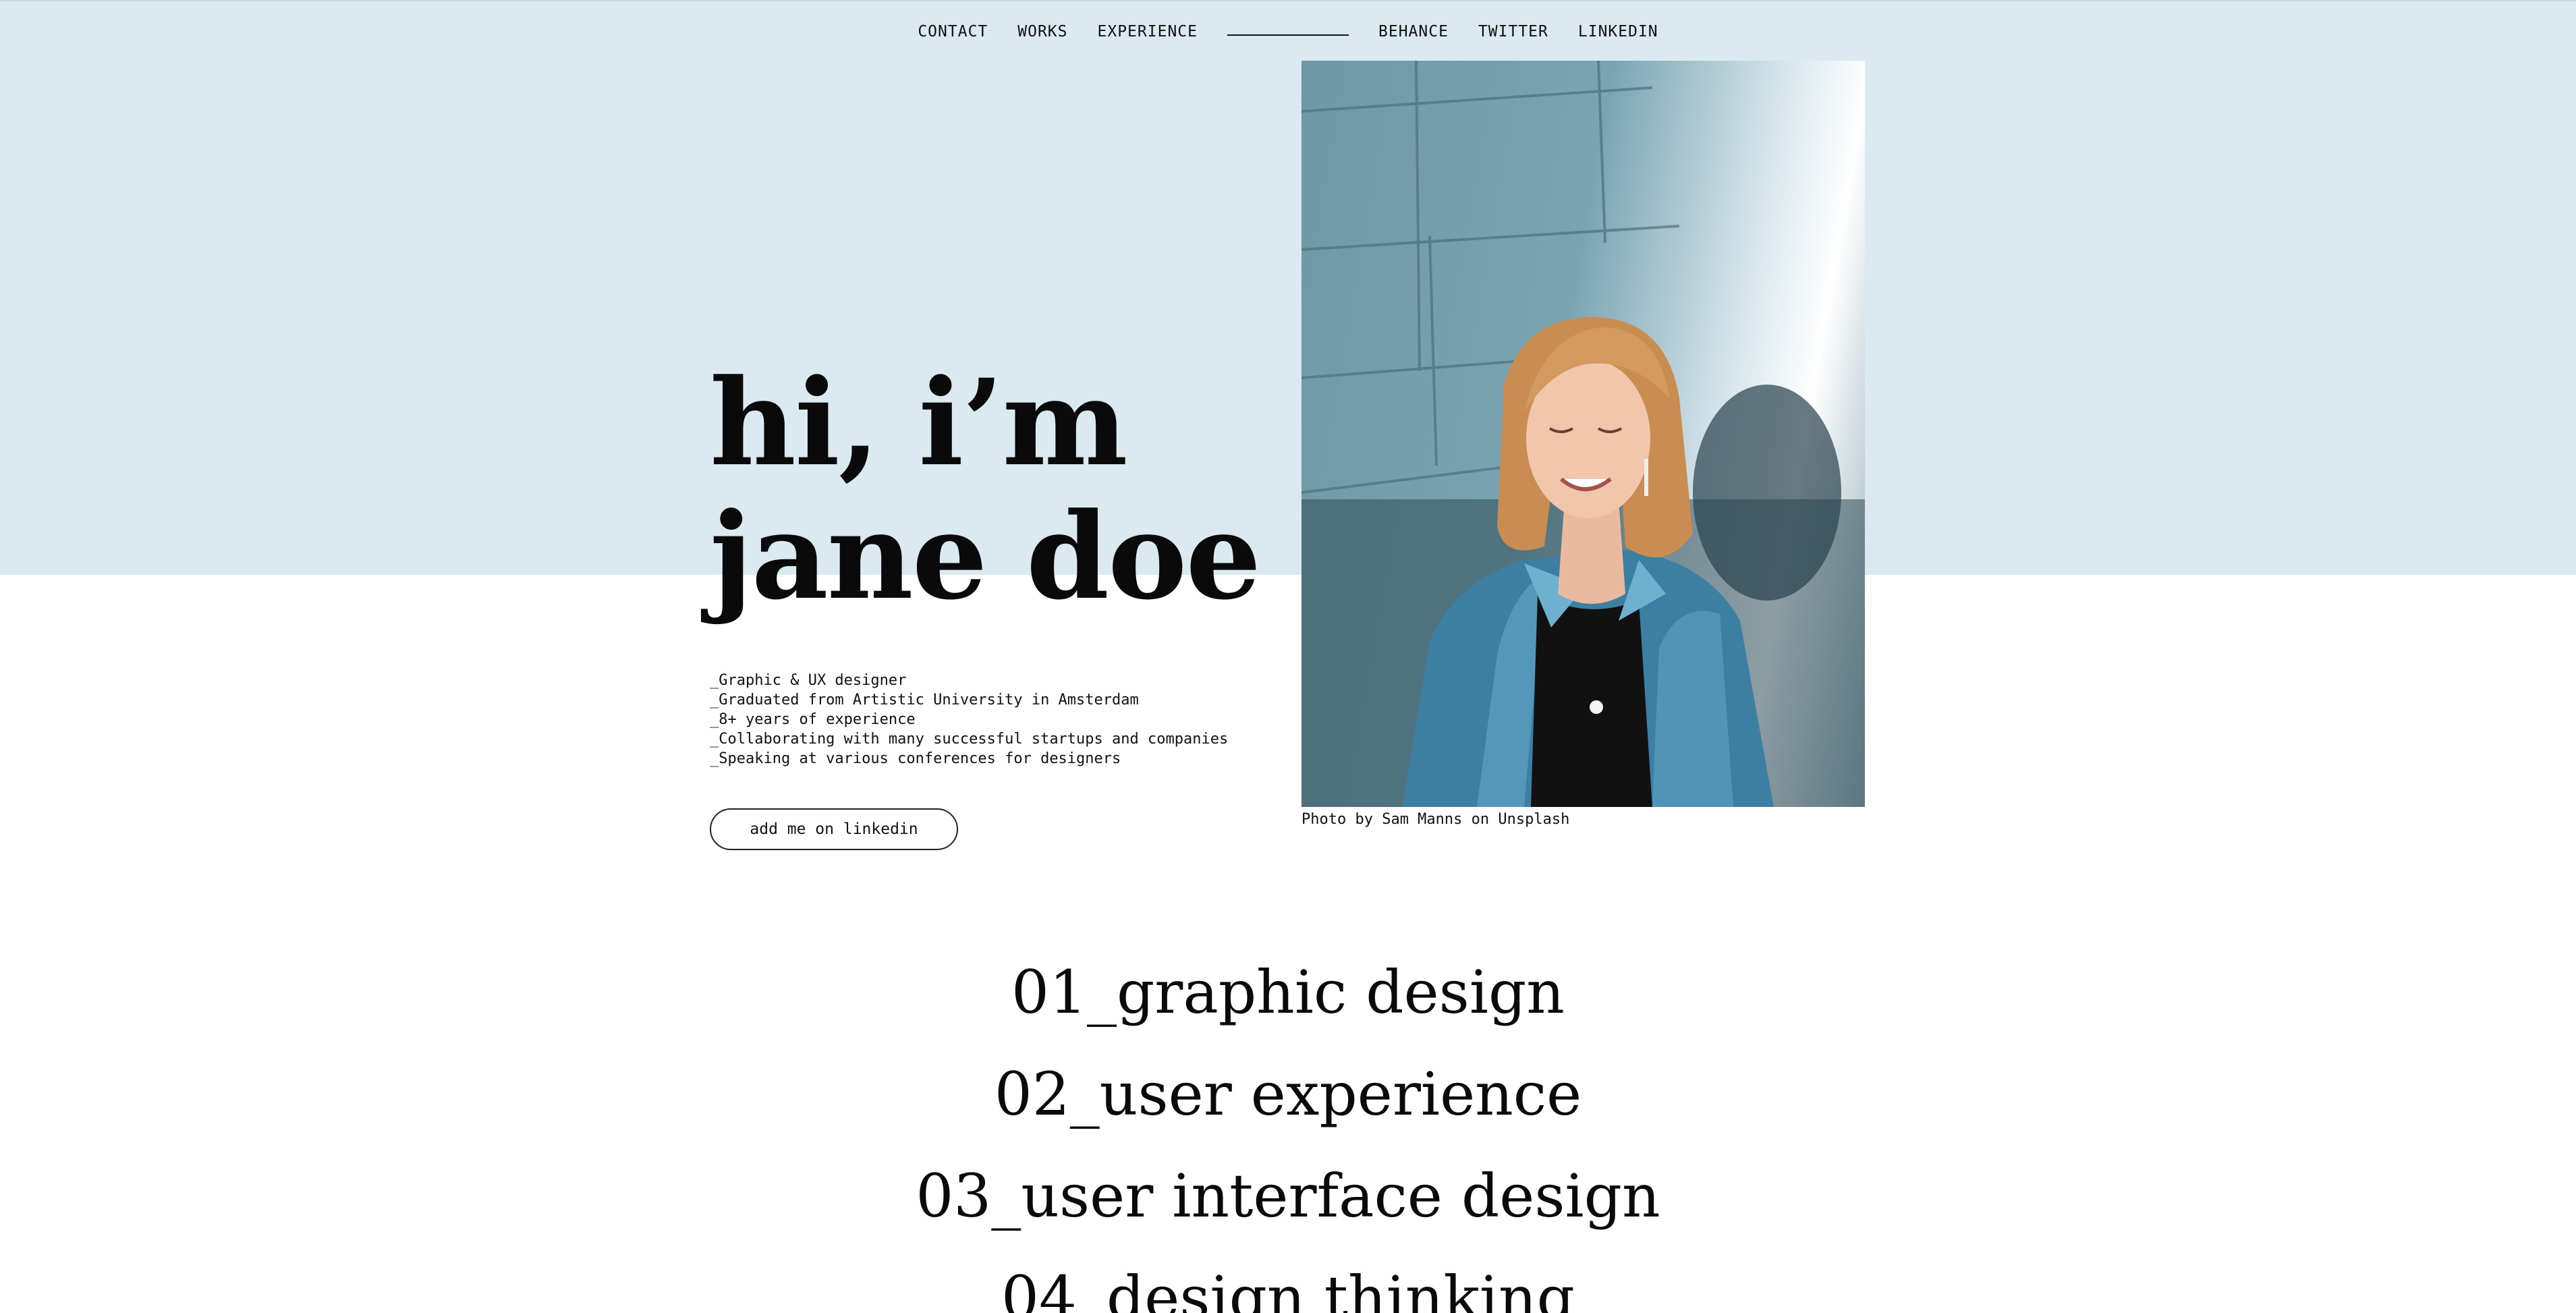 Image resolution: width=2576 pixels, height=1313 pixels. What do you see at coordinates (808, 680) in the screenshot?
I see `bio-item: _Graphic & UX designer` at bounding box center [808, 680].